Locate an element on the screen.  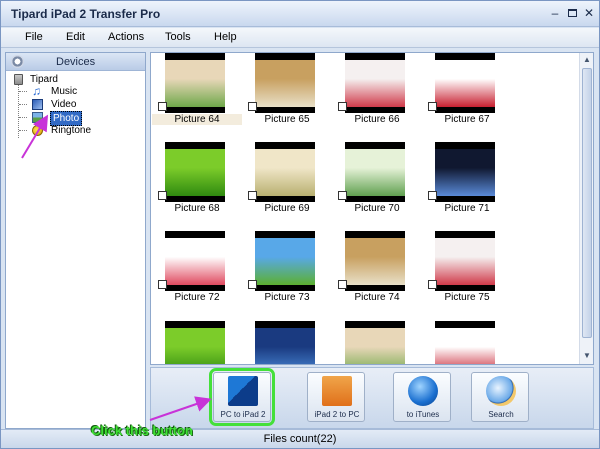
photo-item: Picture 74 is located at coordinates (370, 276).